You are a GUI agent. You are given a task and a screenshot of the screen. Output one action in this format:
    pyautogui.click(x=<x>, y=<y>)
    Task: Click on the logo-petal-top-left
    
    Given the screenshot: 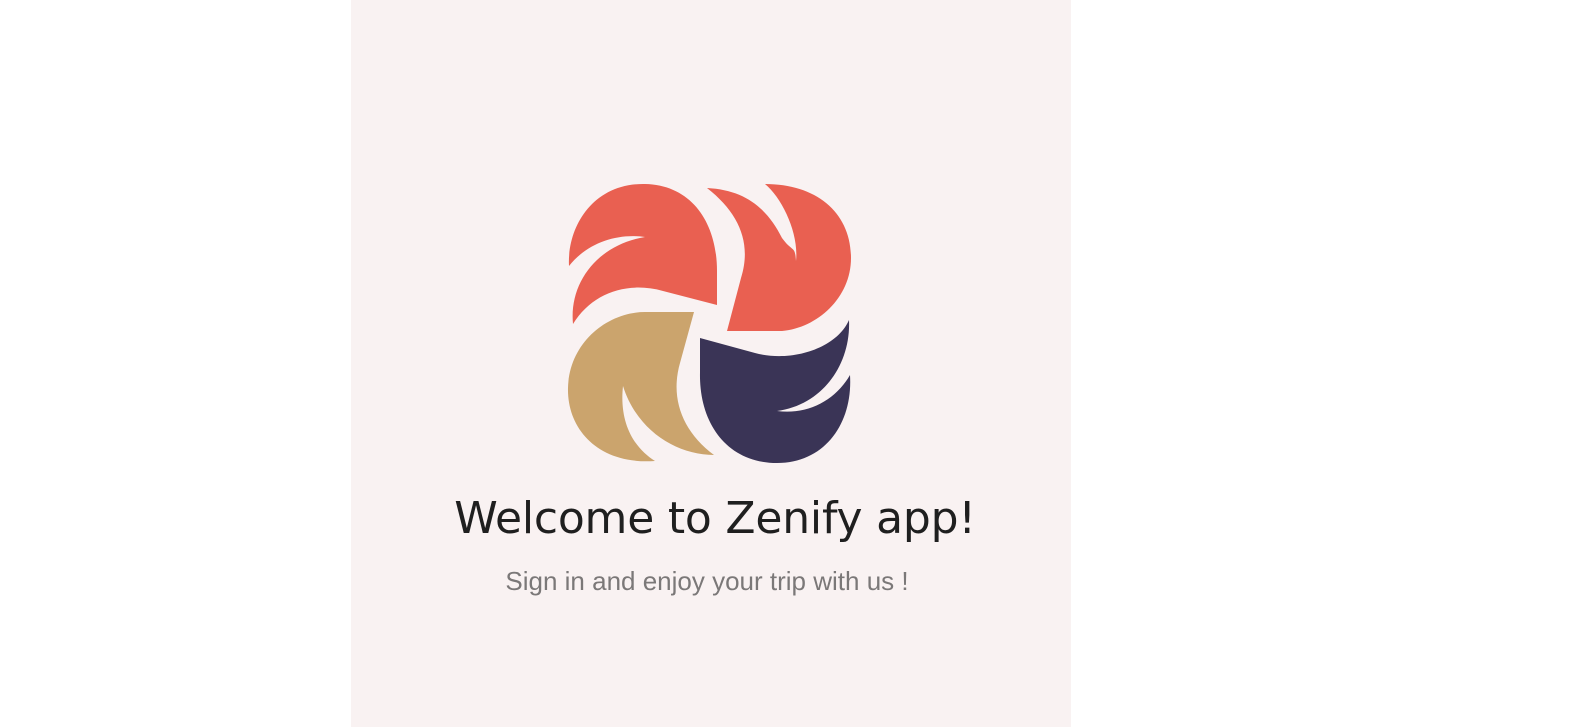 What is the action you would take?
    pyautogui.click(x=642, y=253)
    